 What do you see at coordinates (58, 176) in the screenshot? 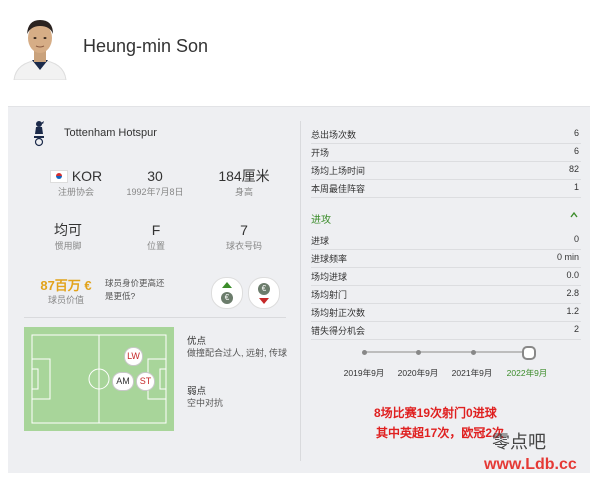
I see `korea-flag-icon` at bounding box center [58, 176].